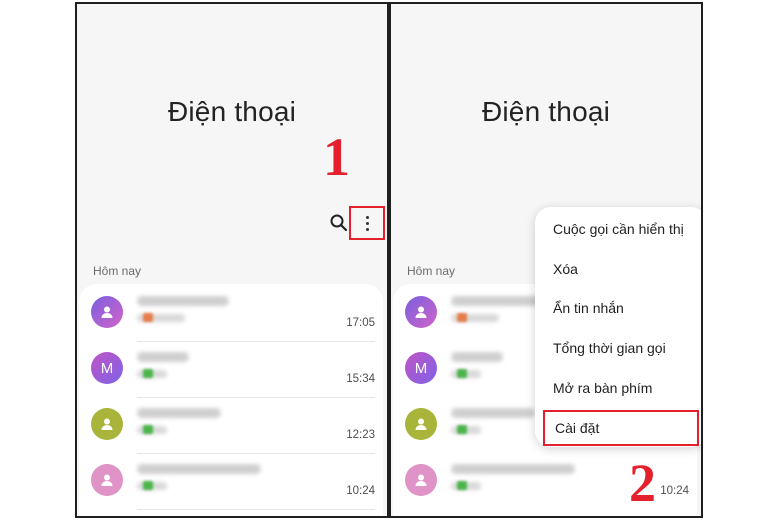 This screenshot has height=520, width=780. Describe the element at coordinates (360, 323) in the screenshot. I see `call-time: 17:05` at that location.